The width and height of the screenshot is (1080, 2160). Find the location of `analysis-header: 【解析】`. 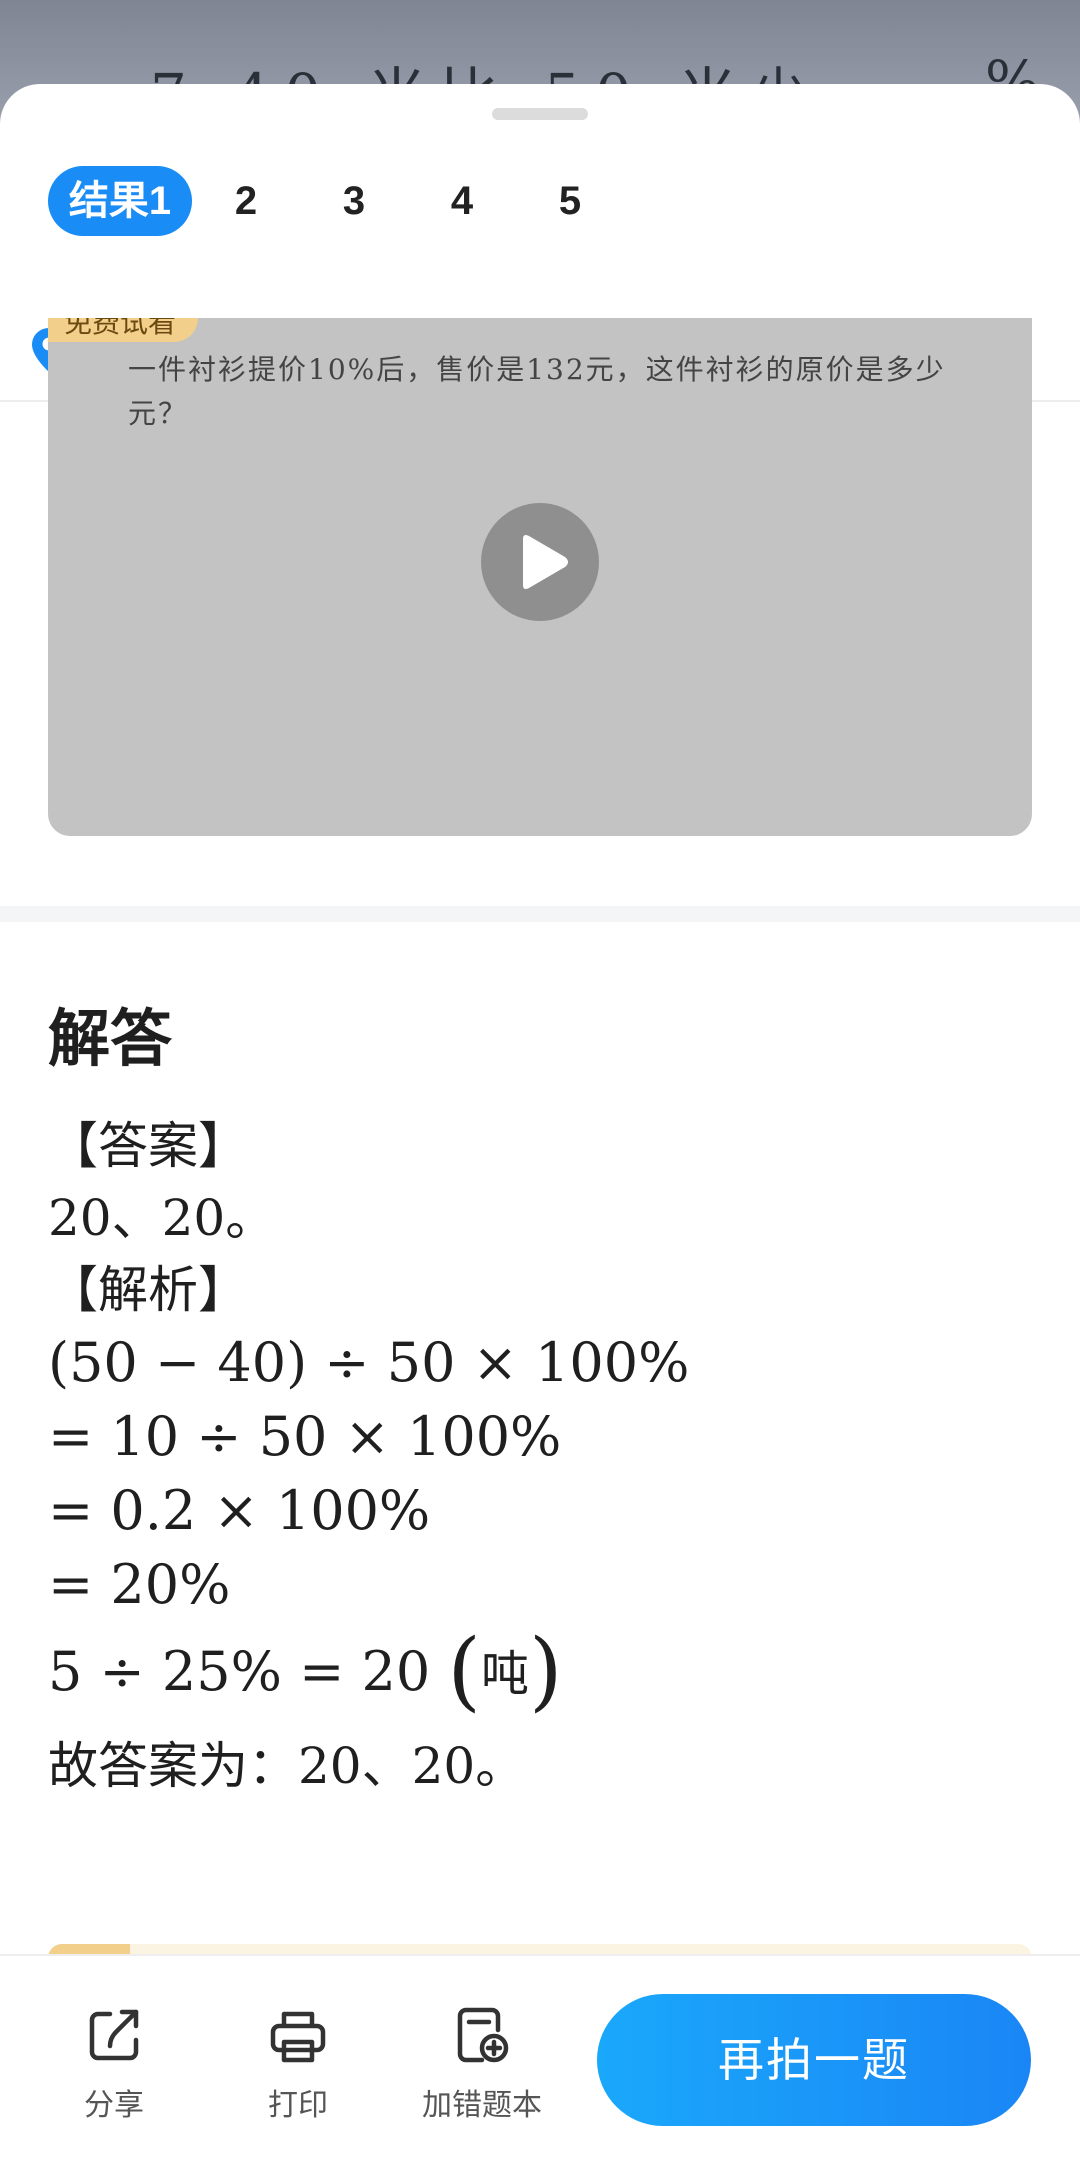

analysis-header: 【解析】 is located at coordinates (148, 1290).